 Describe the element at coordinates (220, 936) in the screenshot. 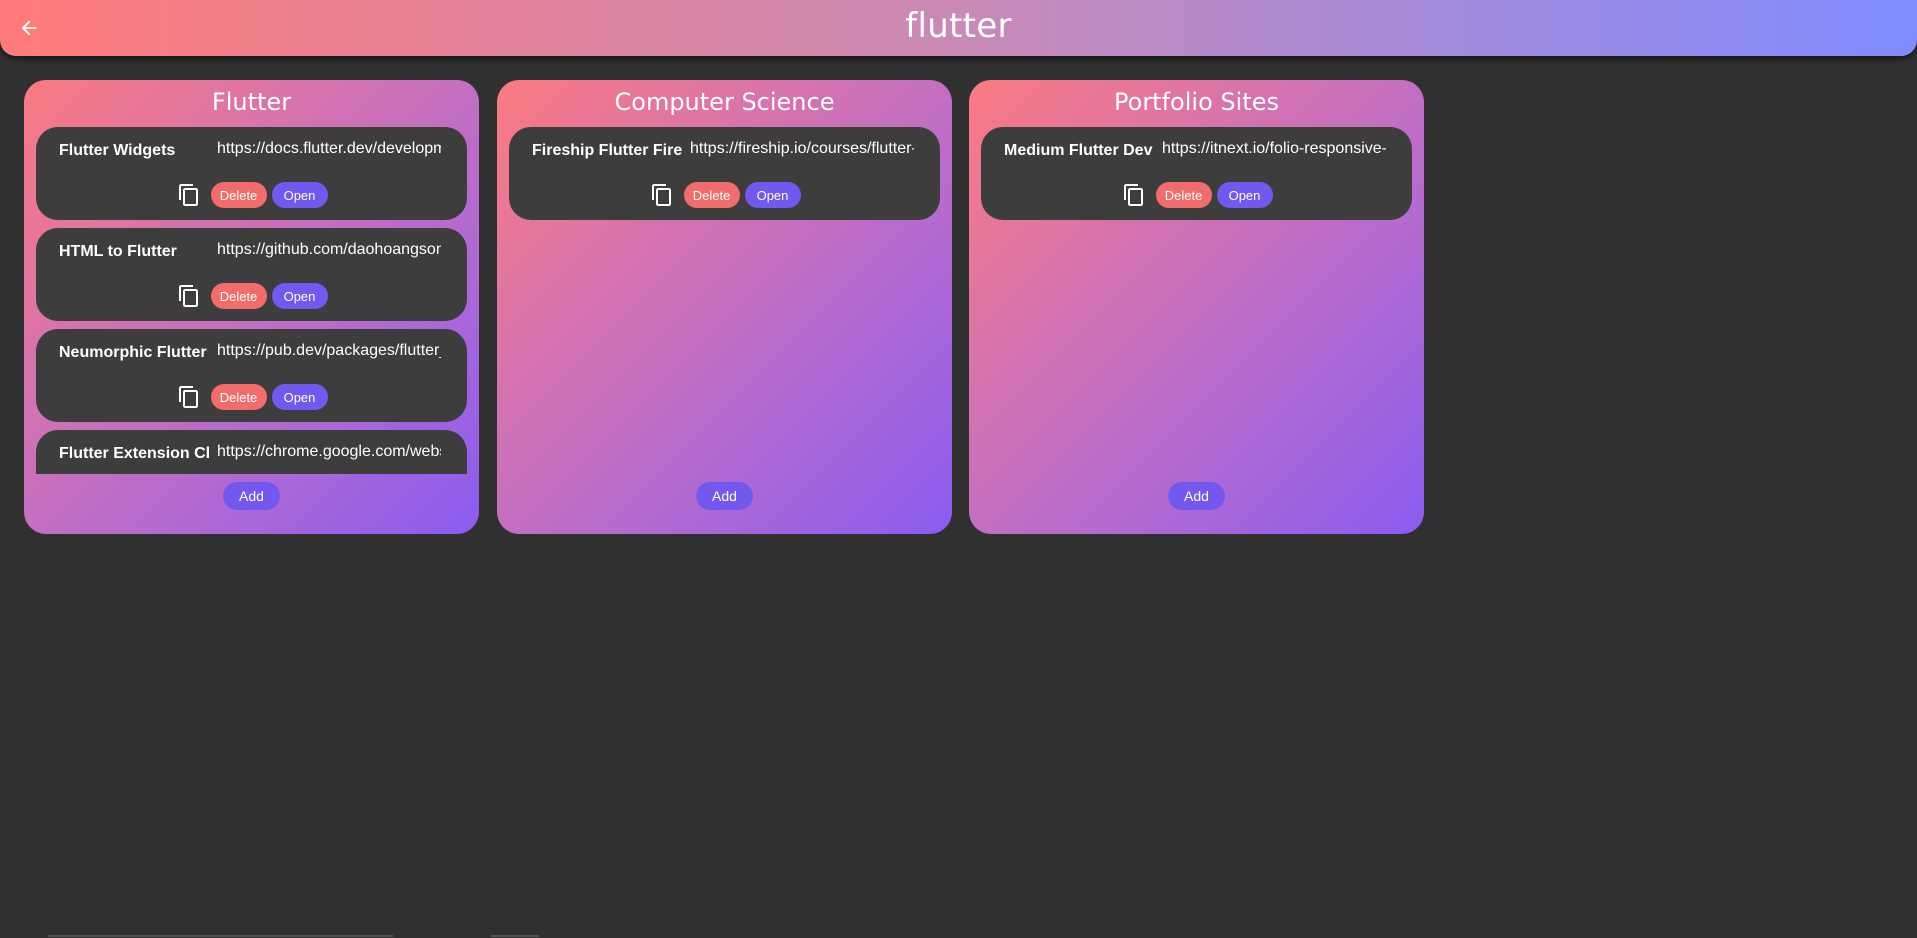

I see `scrollbar` at that location.